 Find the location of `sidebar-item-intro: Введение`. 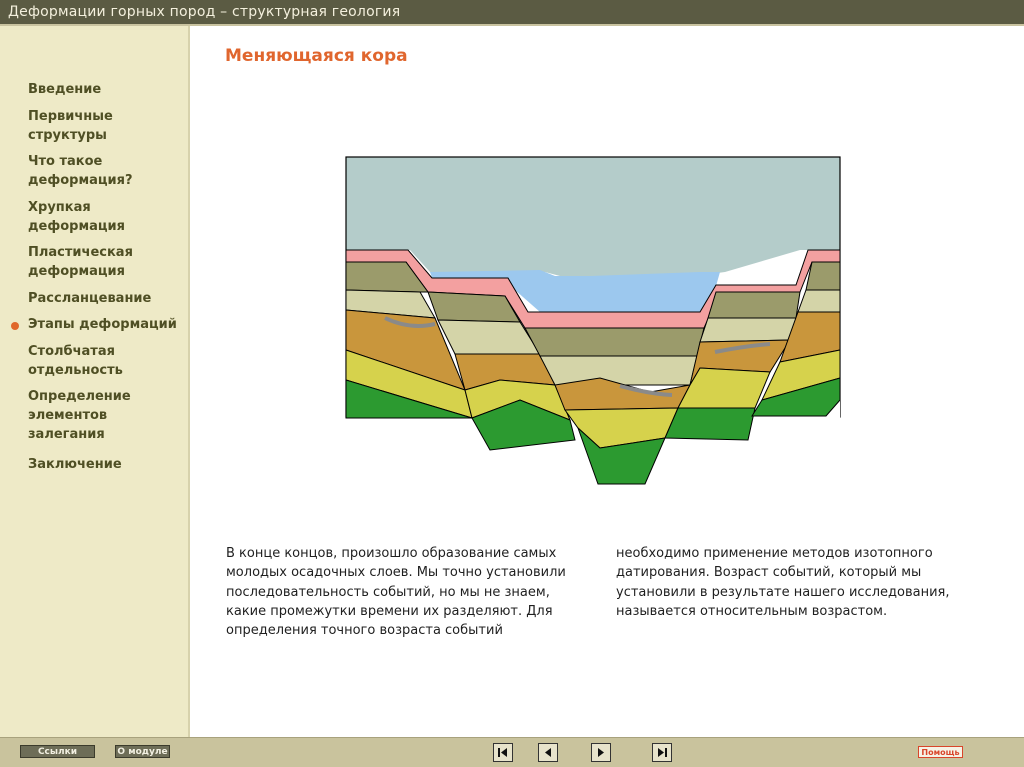

sidebar-item-intro: Введение is located at coordinates (108, 89).